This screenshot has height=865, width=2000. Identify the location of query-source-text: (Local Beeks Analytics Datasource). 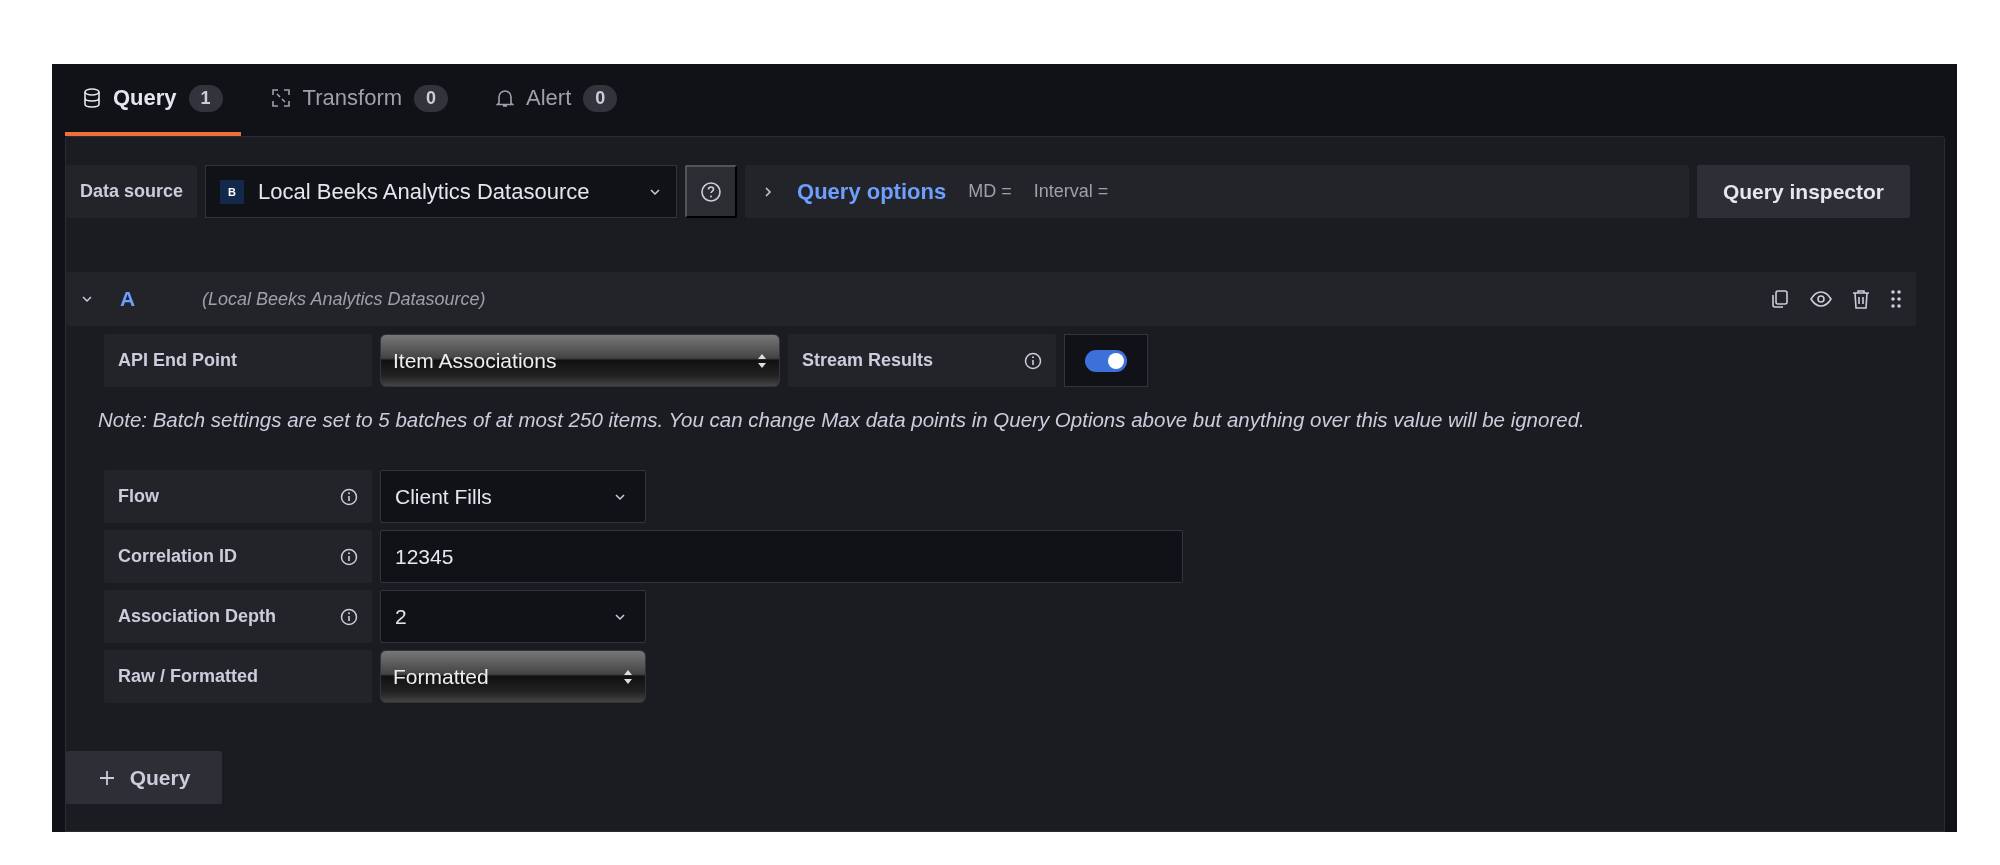
(344, 299).